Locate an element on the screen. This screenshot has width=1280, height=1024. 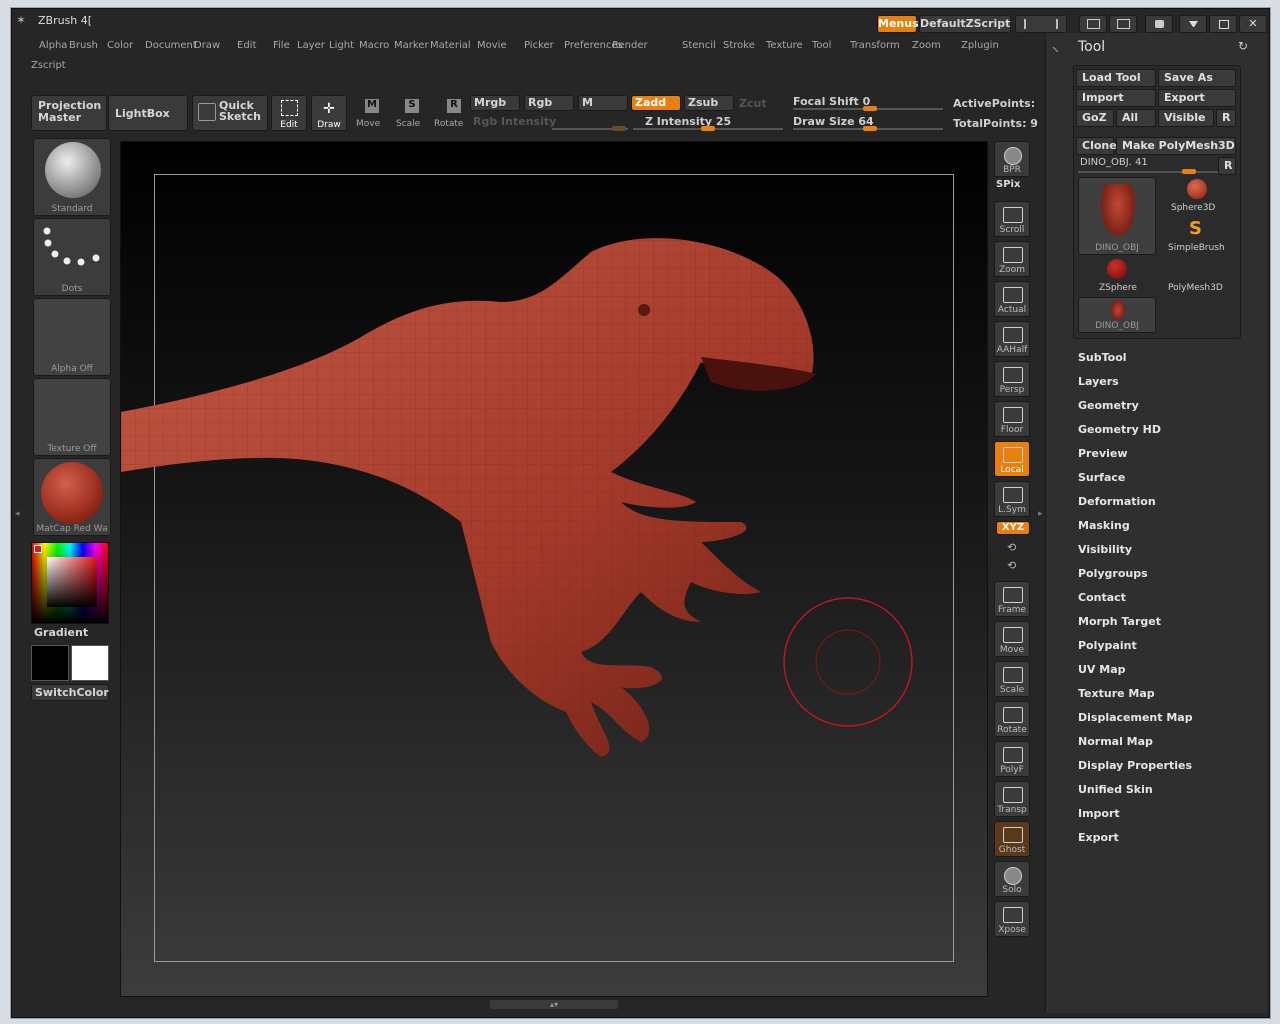
draw-size-slider: Draw Size 64 is located at coordinates (833, 121).